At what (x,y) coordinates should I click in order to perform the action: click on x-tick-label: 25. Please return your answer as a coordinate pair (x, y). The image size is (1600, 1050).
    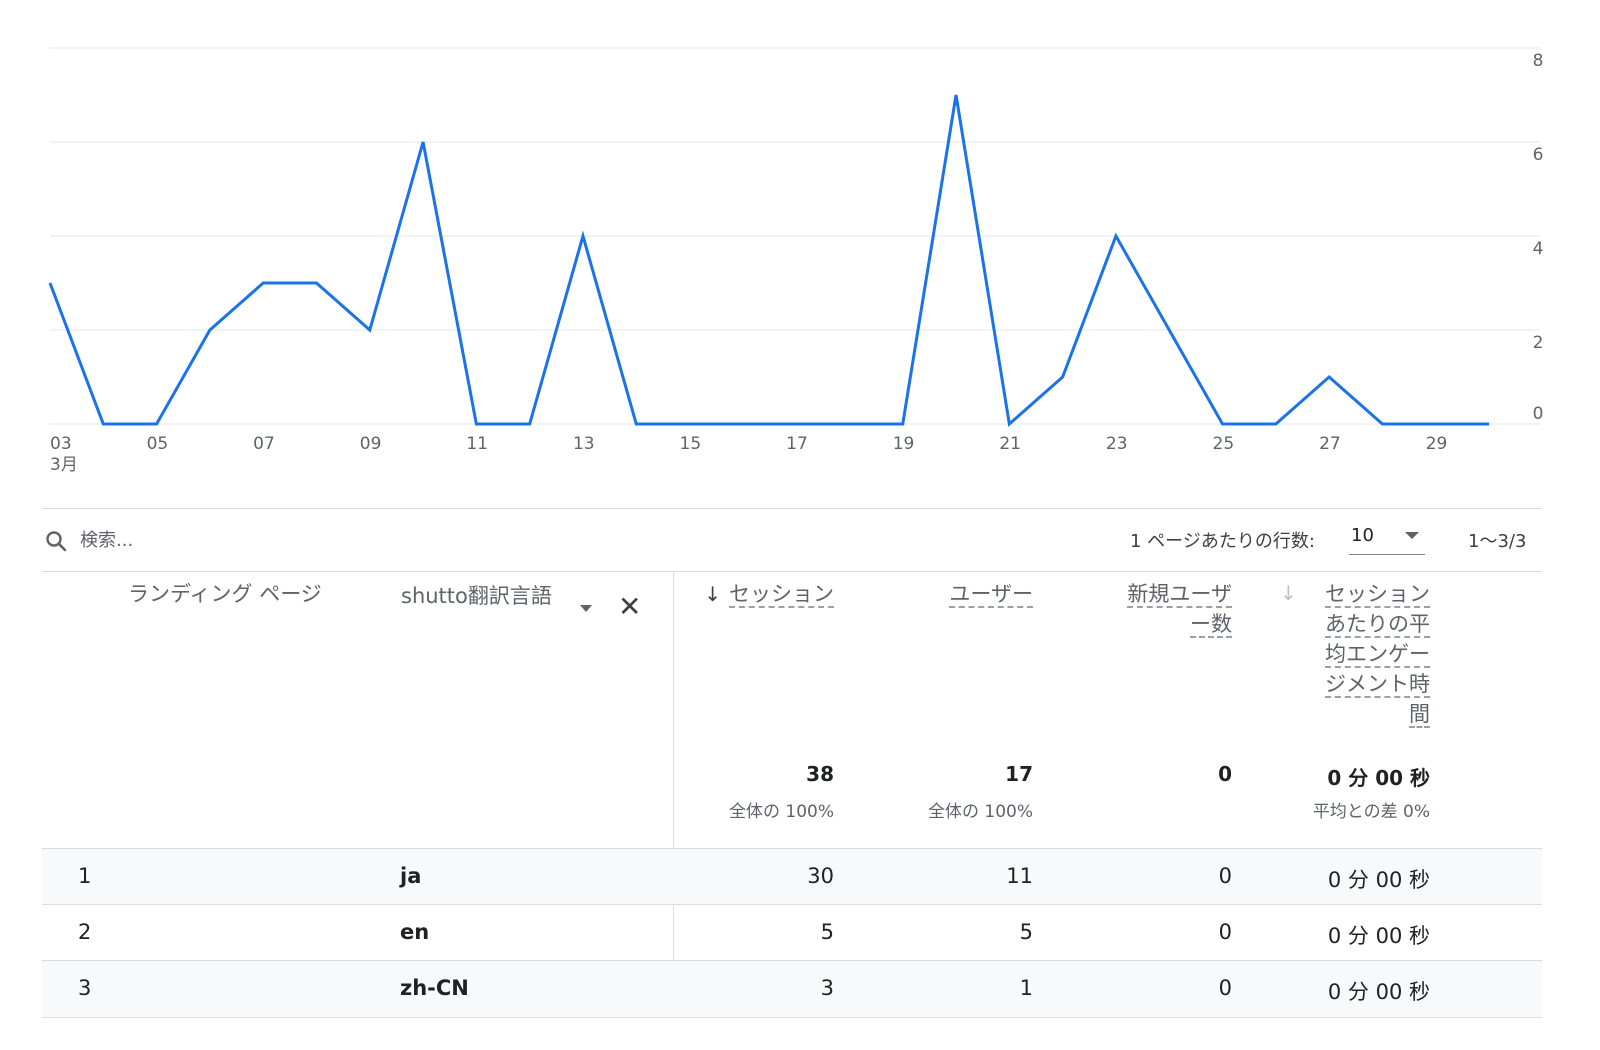
    Looking at the image, I should click on (1224, 444).